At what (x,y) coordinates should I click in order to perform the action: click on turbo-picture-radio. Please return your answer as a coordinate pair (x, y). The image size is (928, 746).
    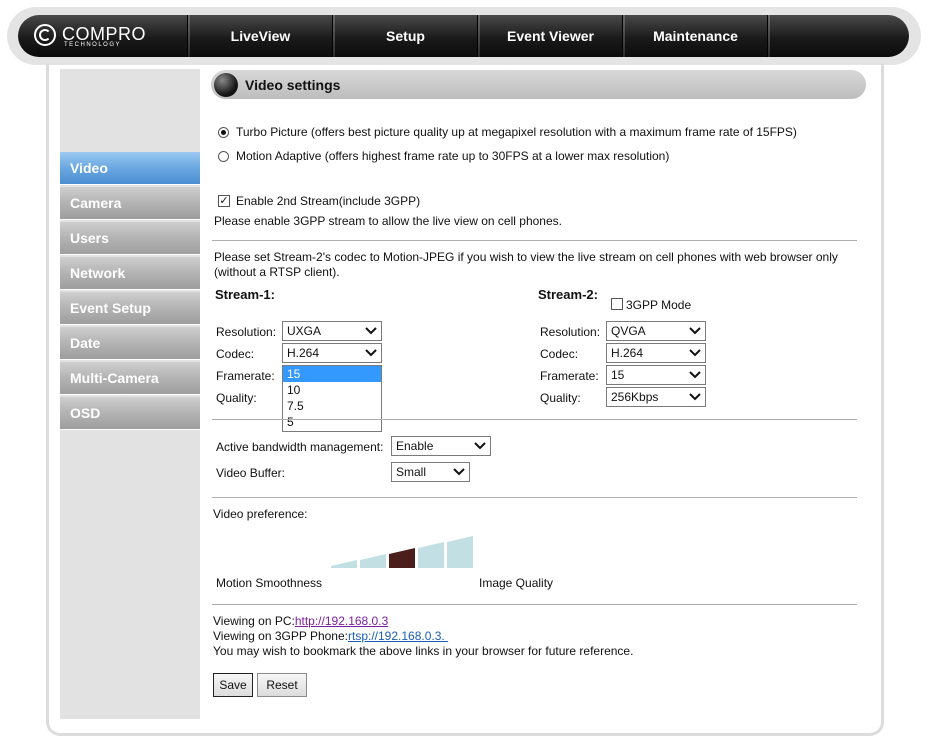
    Looking at the image, I should click on (223, 132).